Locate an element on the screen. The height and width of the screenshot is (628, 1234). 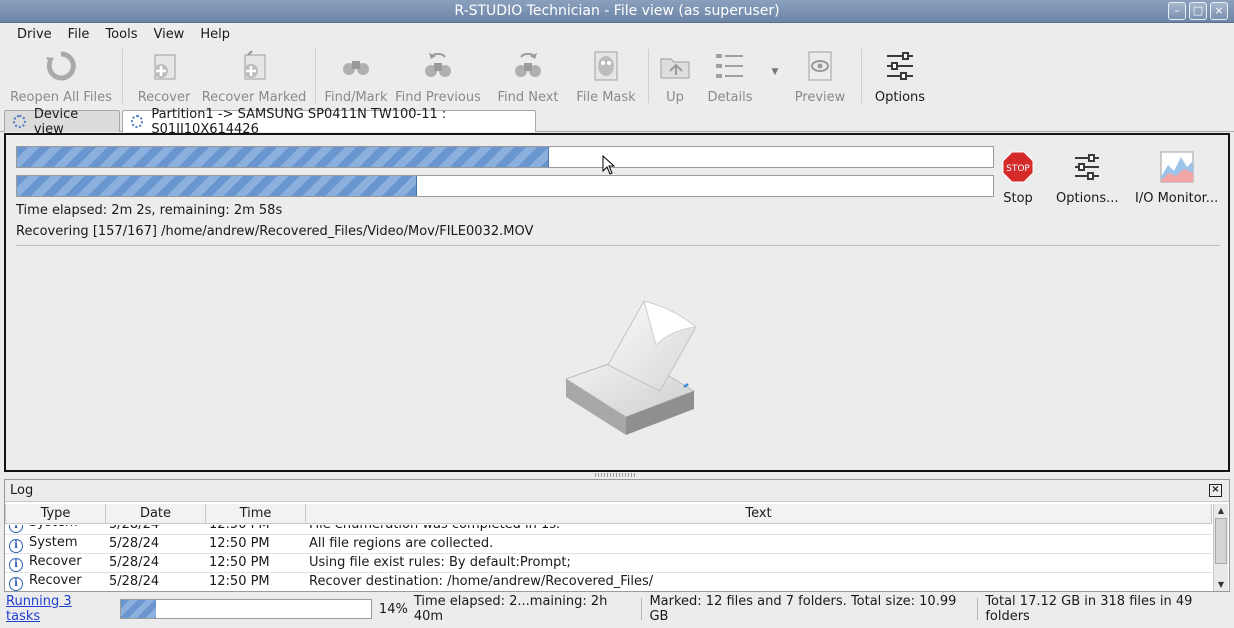
preview-button: Preview is located at coordinates (820, 75).